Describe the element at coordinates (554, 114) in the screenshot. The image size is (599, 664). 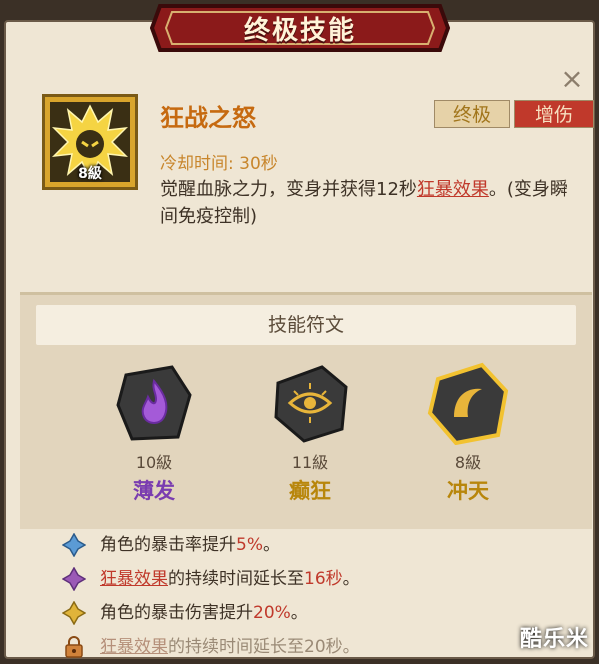
I see `tag-damage-boost: 增伤` at that location.